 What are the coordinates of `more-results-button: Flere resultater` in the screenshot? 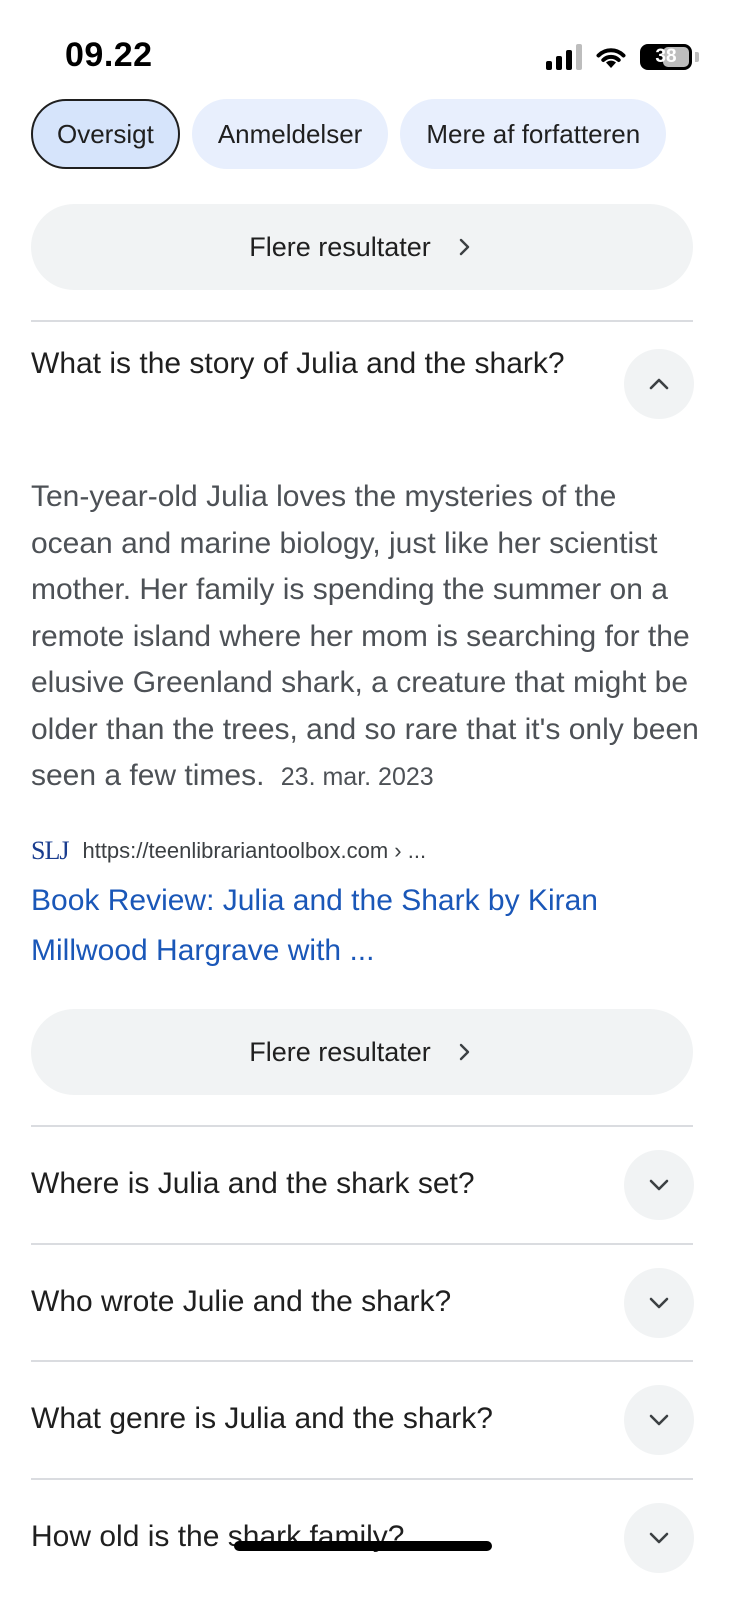 It's located at (362, 247).